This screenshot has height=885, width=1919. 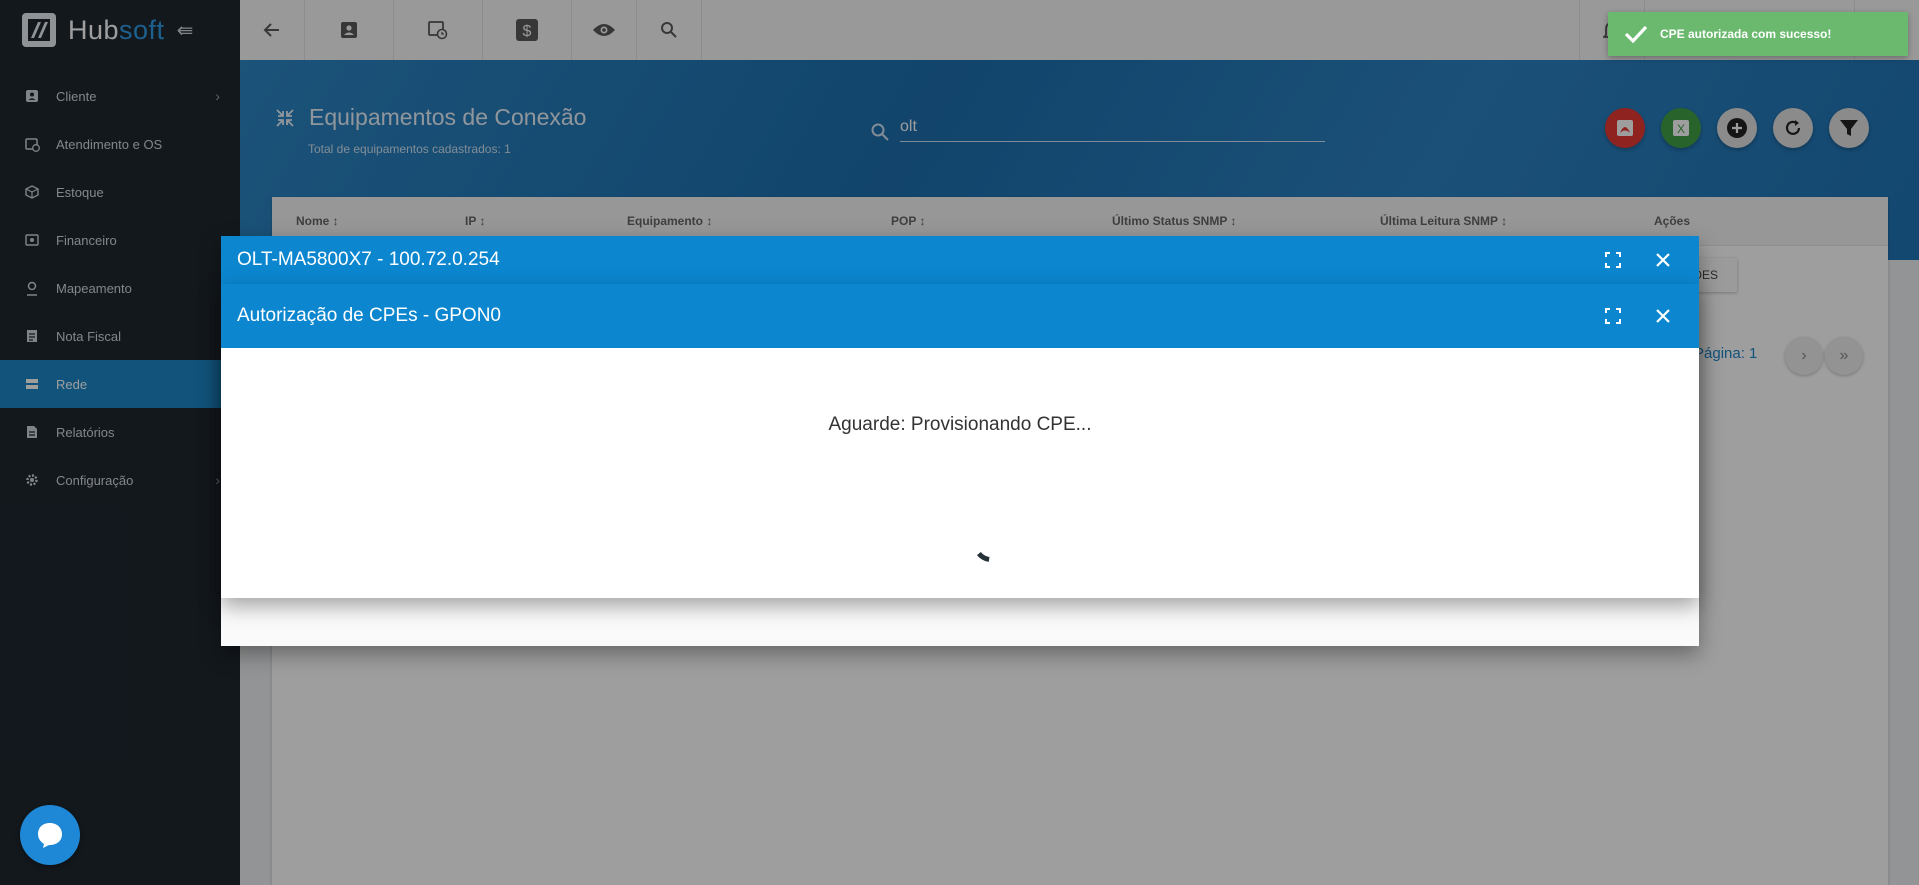 I want to click on olt-dialog-title: OLT-MA5800X7 - 100.72.0.254, so click(x=368, y=259).